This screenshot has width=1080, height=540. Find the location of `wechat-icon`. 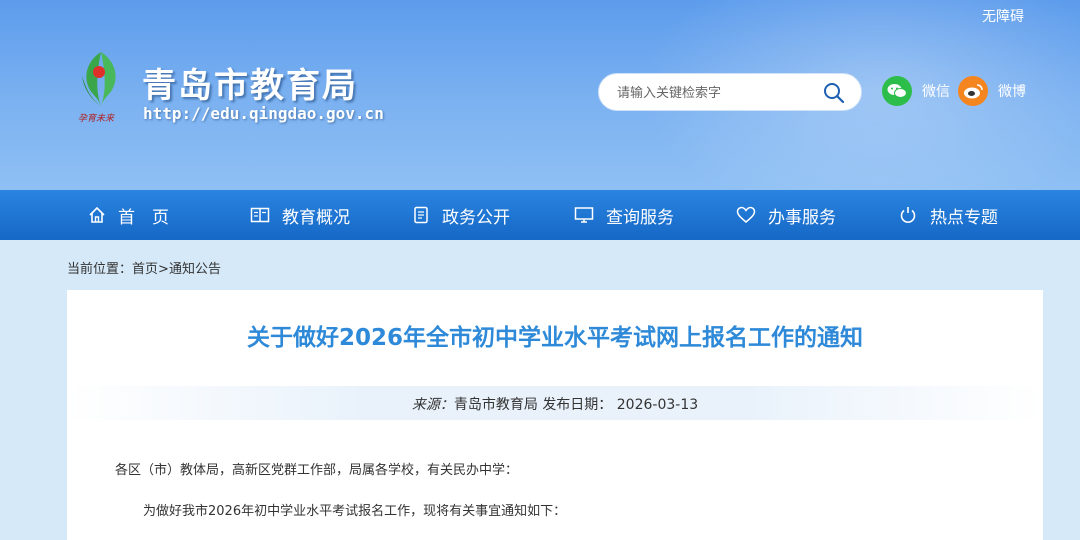

wechat-icon is located at coordinates (897, 91).